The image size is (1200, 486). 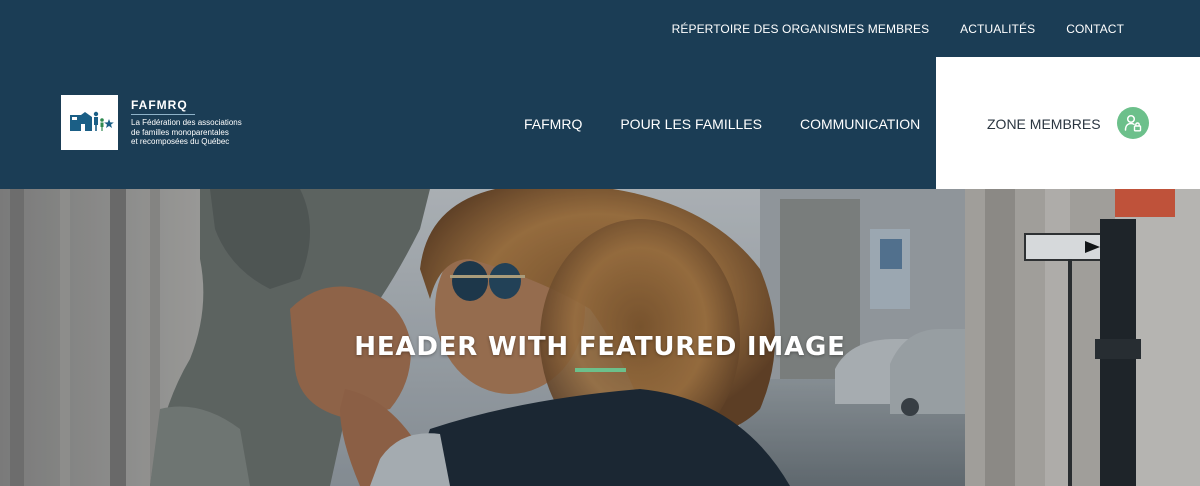 I want to click on main-nav-item-pour-les-familles: POUR LES FAMILLES, so click(x=691, y=124).